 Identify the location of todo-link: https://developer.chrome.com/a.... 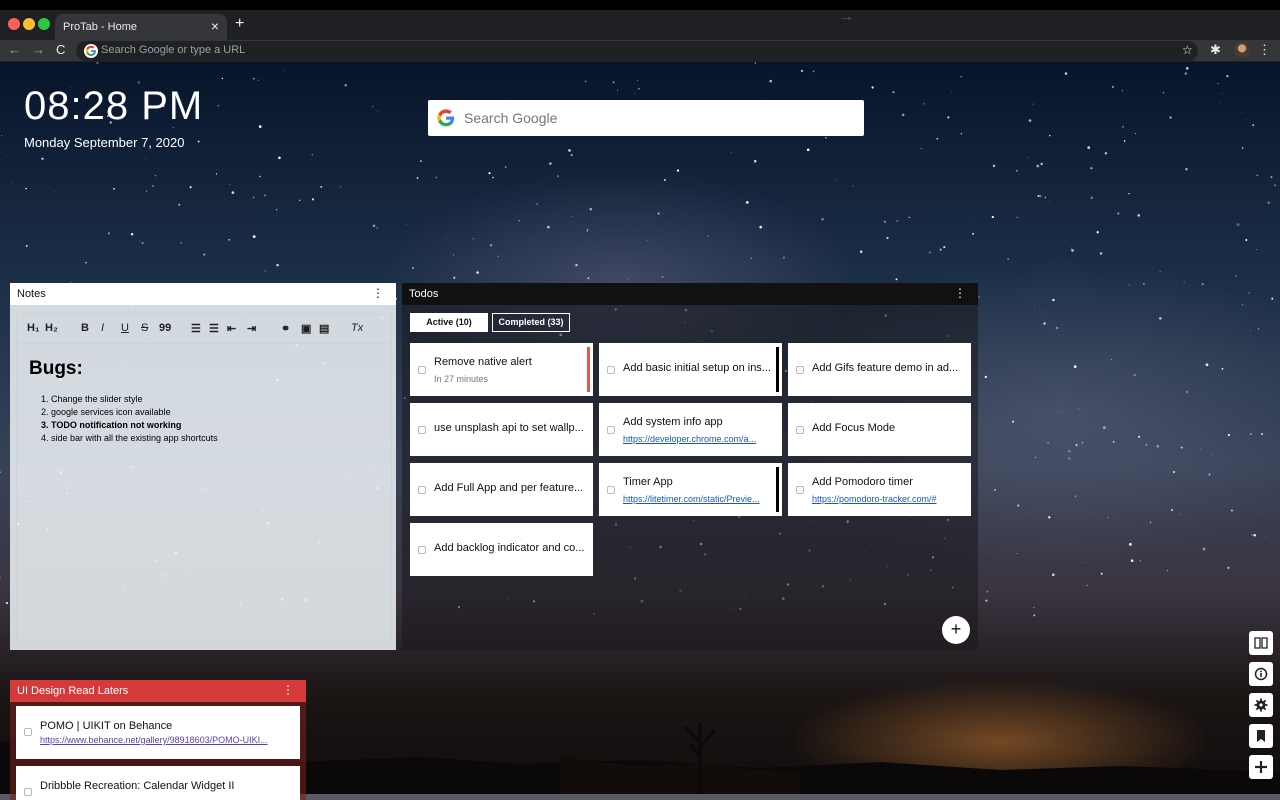
(696, 439).